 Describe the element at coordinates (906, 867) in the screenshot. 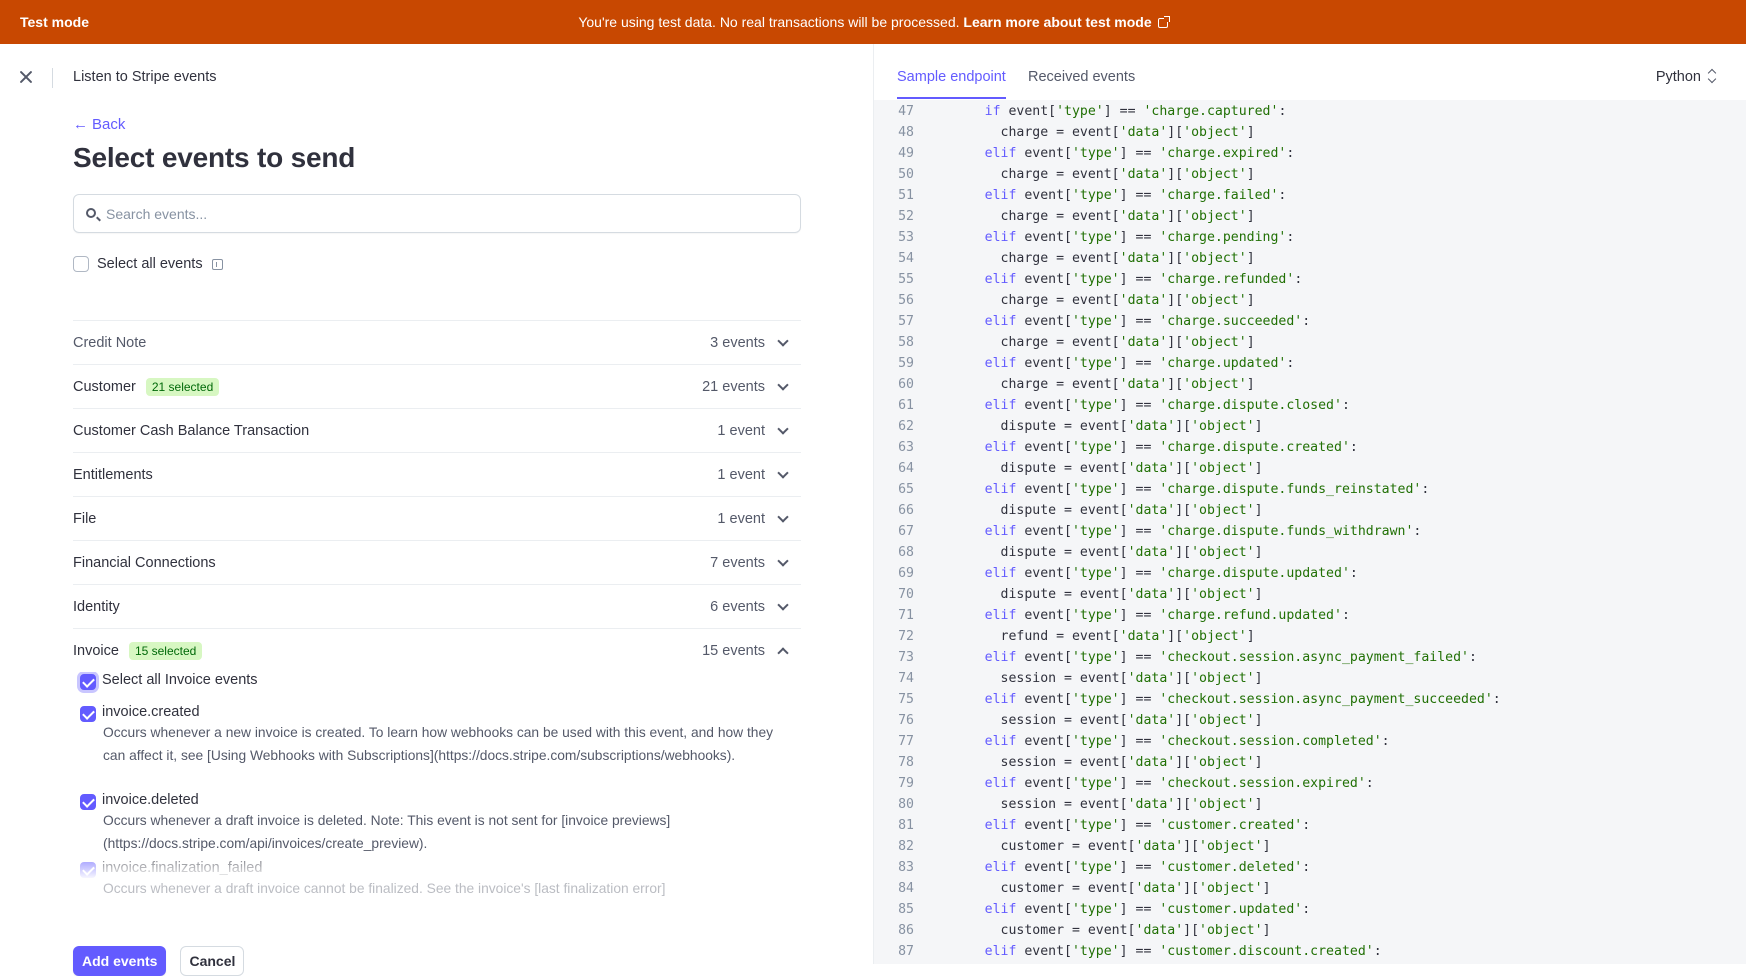

I see `line-number: 83` at that location.